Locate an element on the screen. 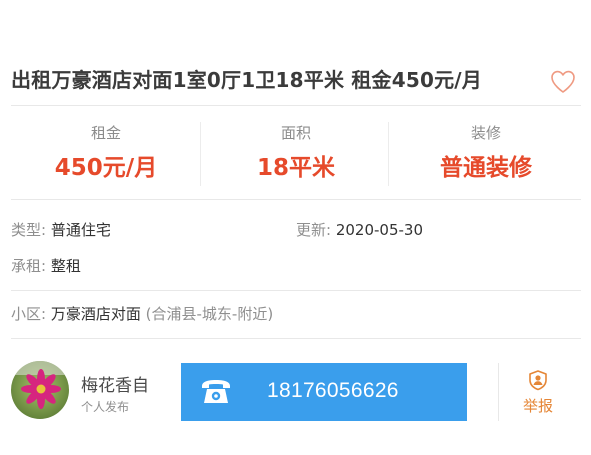 This screenshot has width=591, height=455. stat-decoration-value: 普通装修 is located at coordinates (486, 168).